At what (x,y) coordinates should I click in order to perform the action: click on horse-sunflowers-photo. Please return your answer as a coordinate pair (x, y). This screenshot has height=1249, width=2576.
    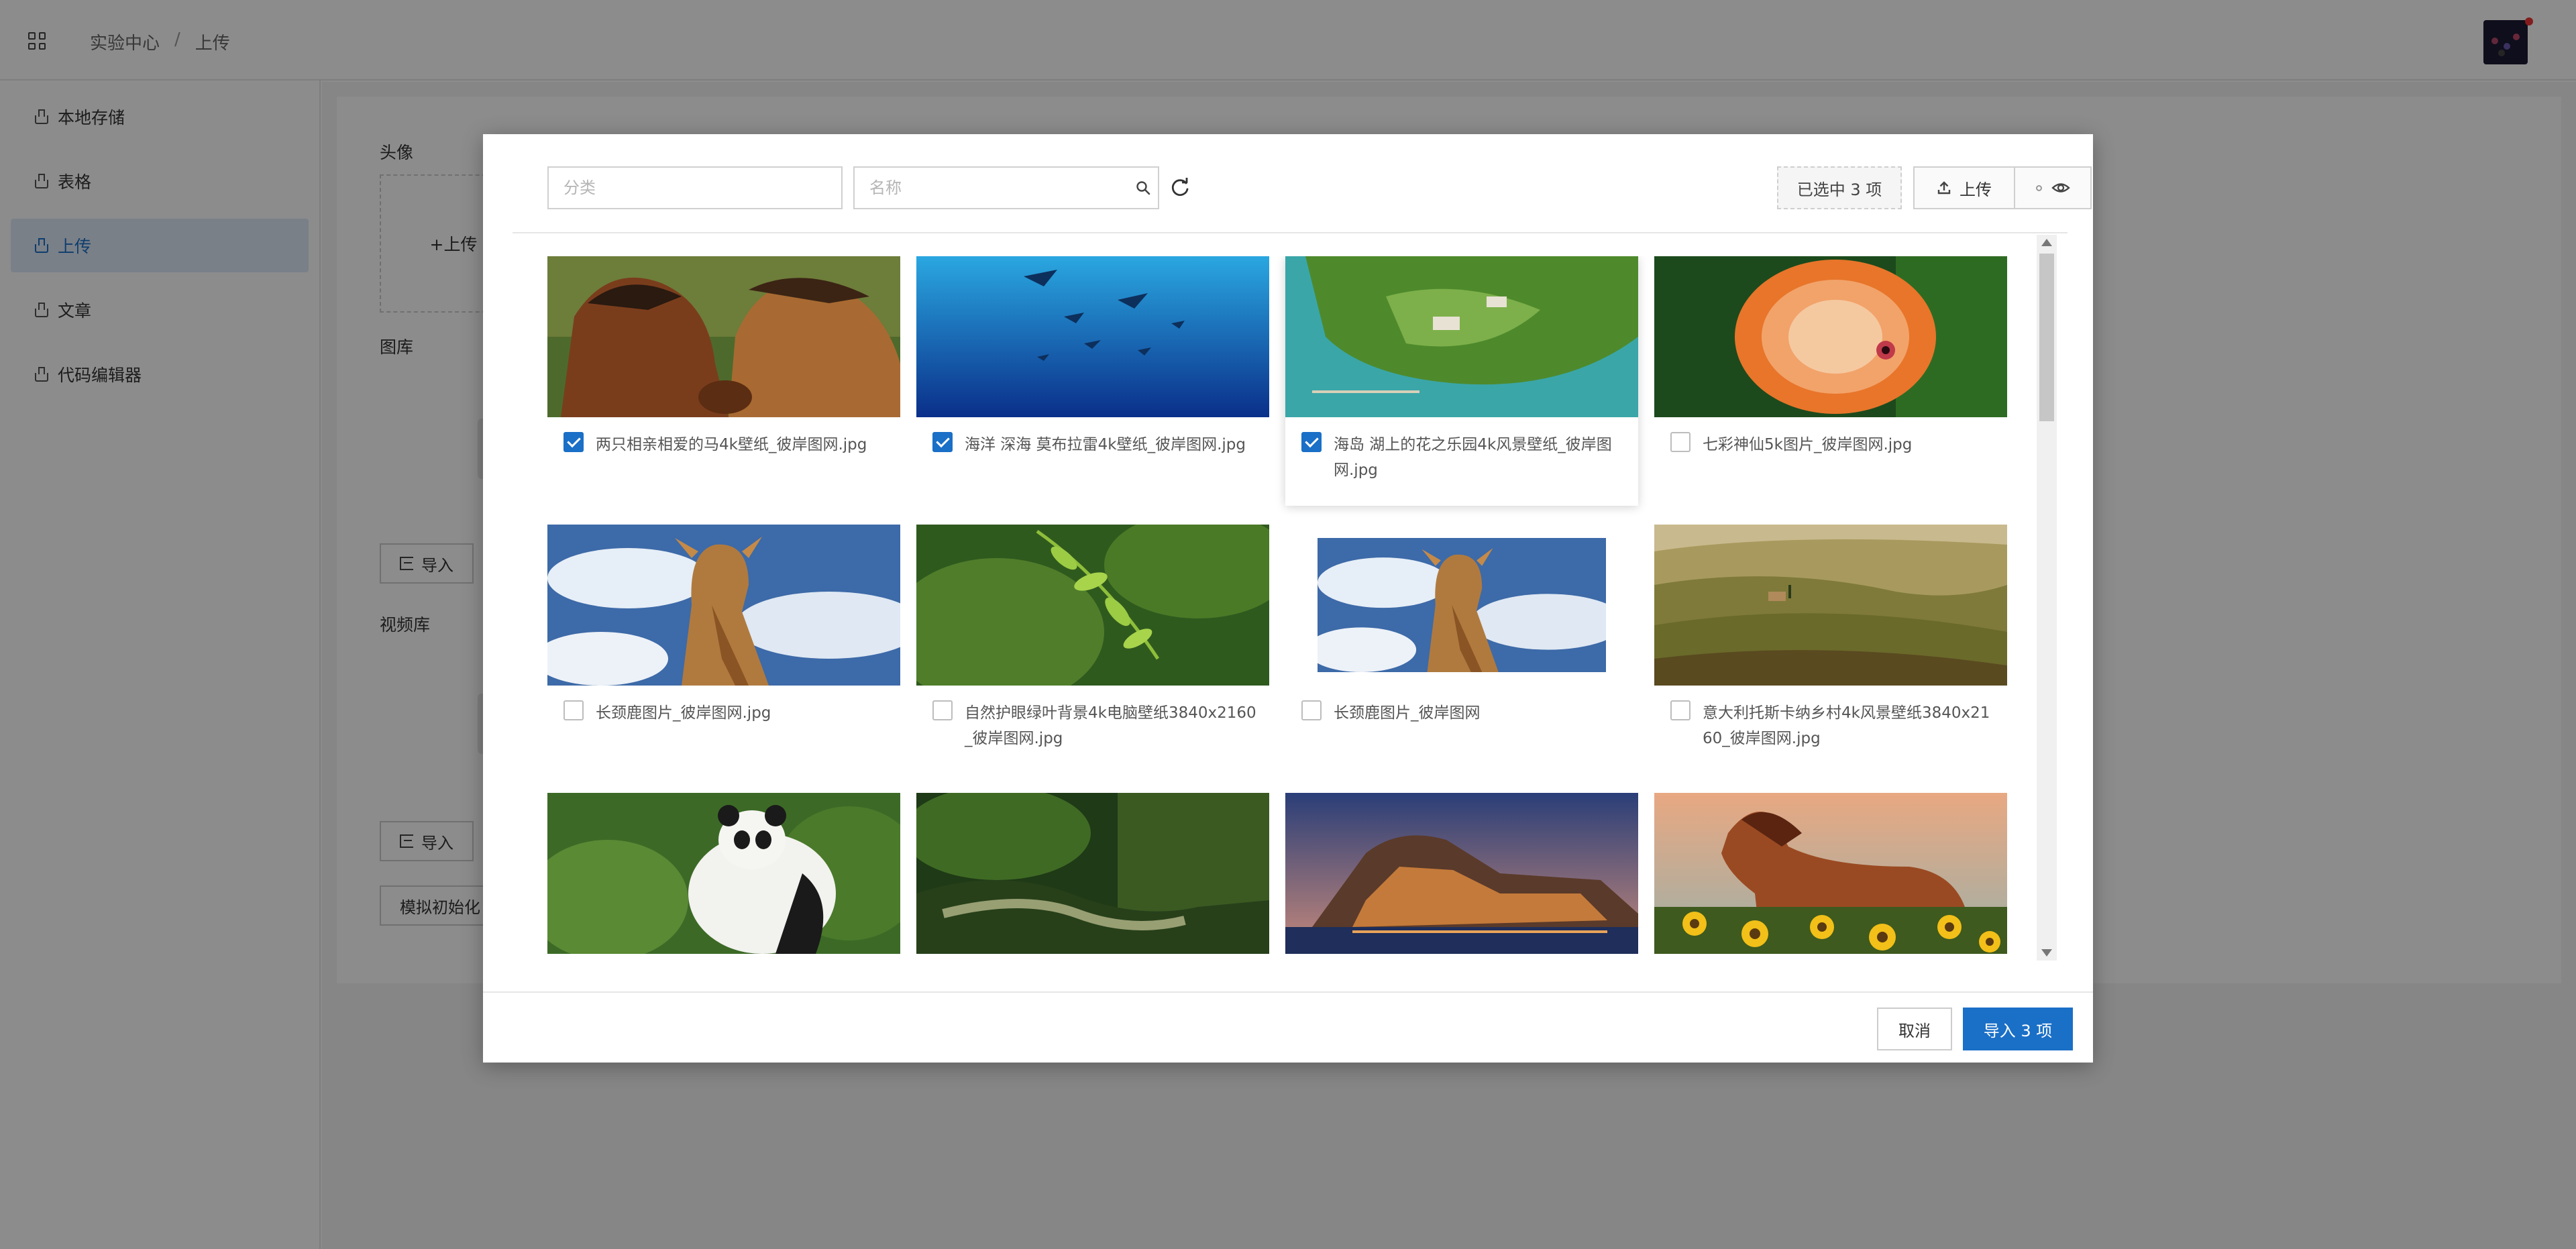
    Looking at the image, I should click on (1830, 874).